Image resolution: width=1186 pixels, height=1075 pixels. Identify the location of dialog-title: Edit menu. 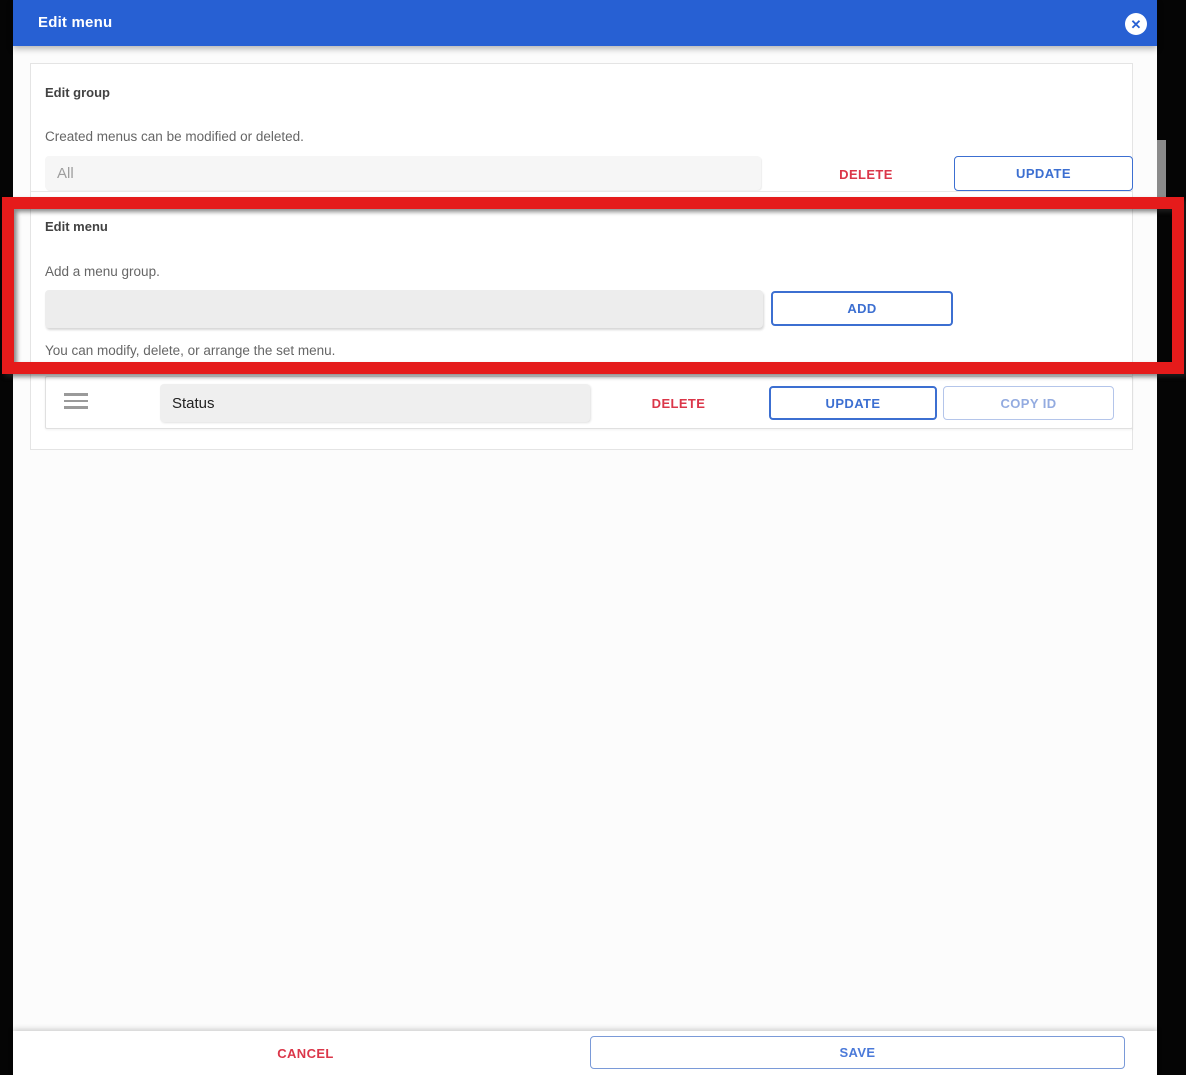
(75, 22).